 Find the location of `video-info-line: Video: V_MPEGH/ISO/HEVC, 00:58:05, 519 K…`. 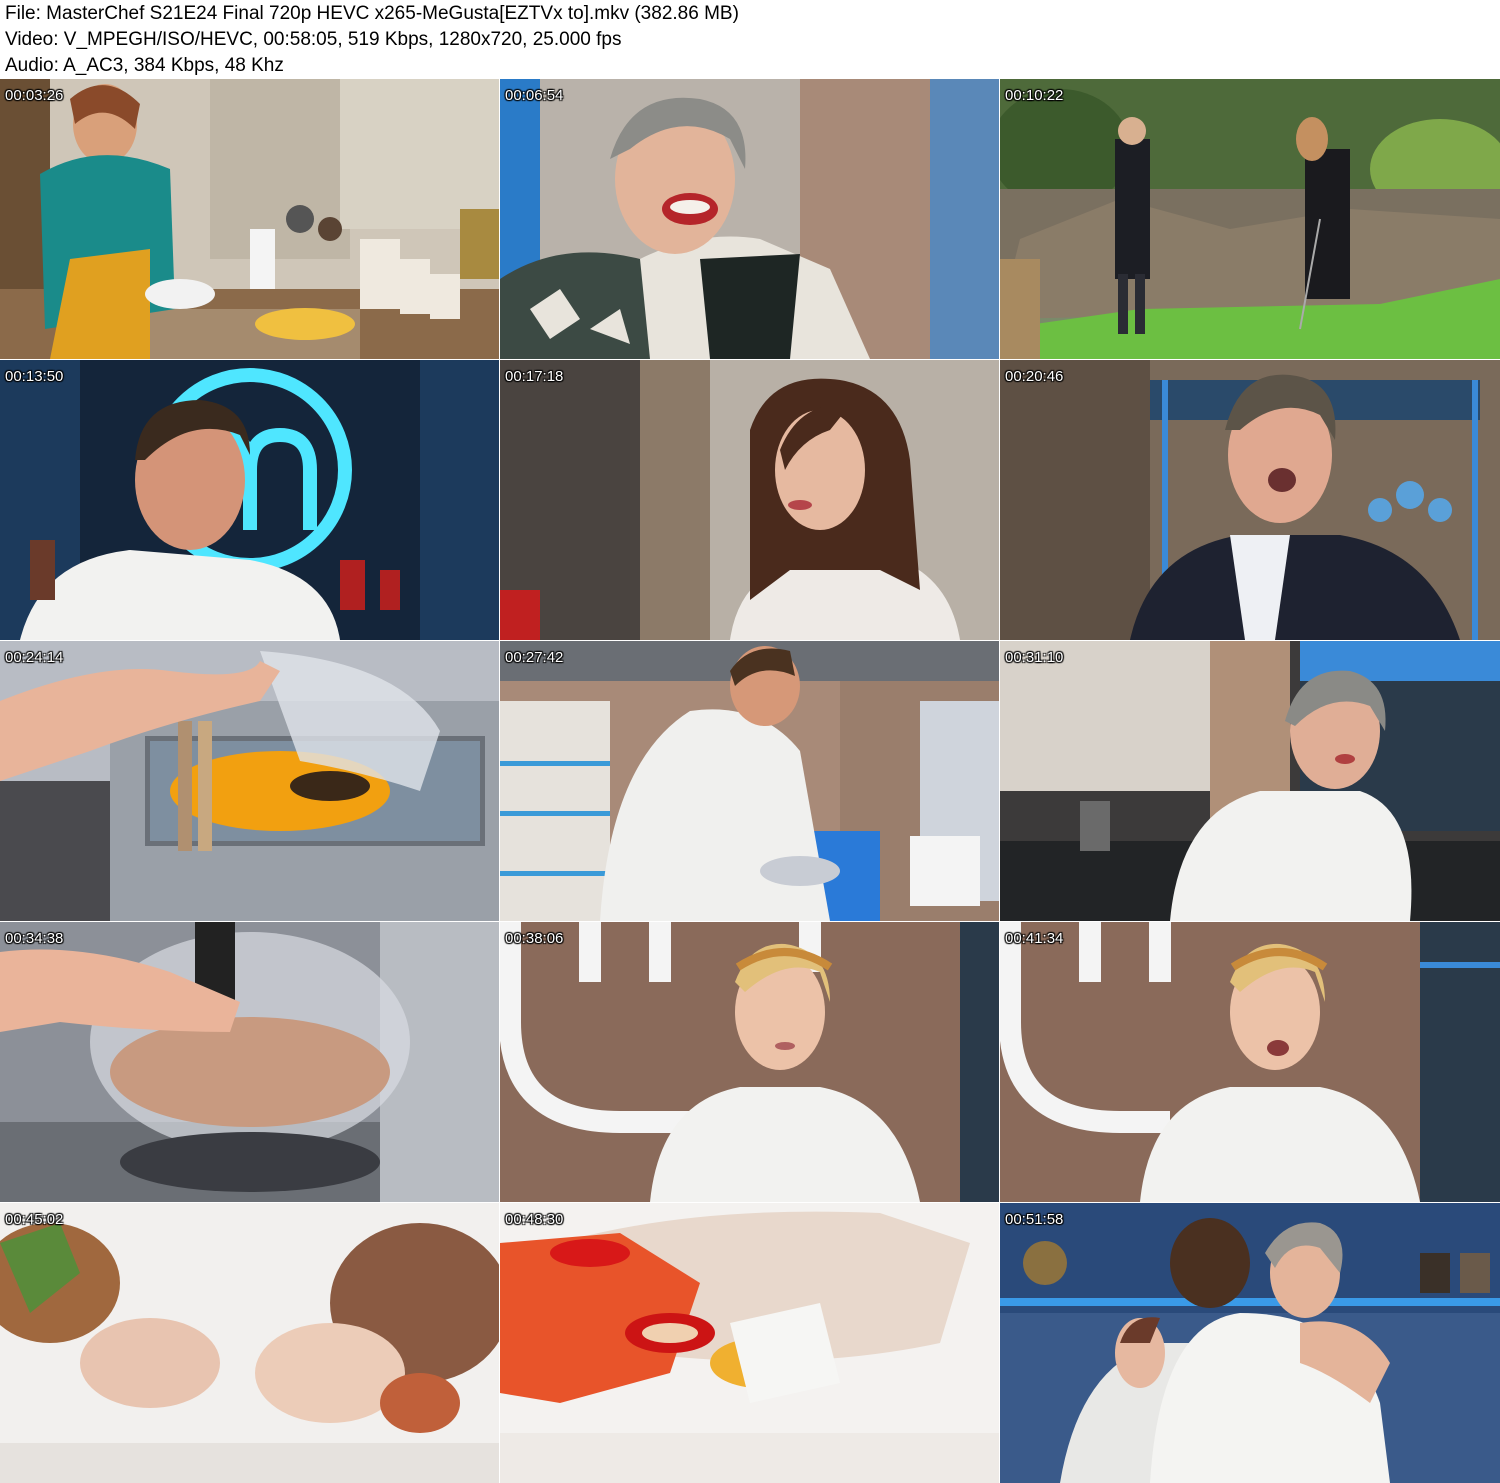

video-info-line: Video: V_MPEGH/ISO/HEVC, 00:58:05, 519 K… is located at coordinates (313, 39).